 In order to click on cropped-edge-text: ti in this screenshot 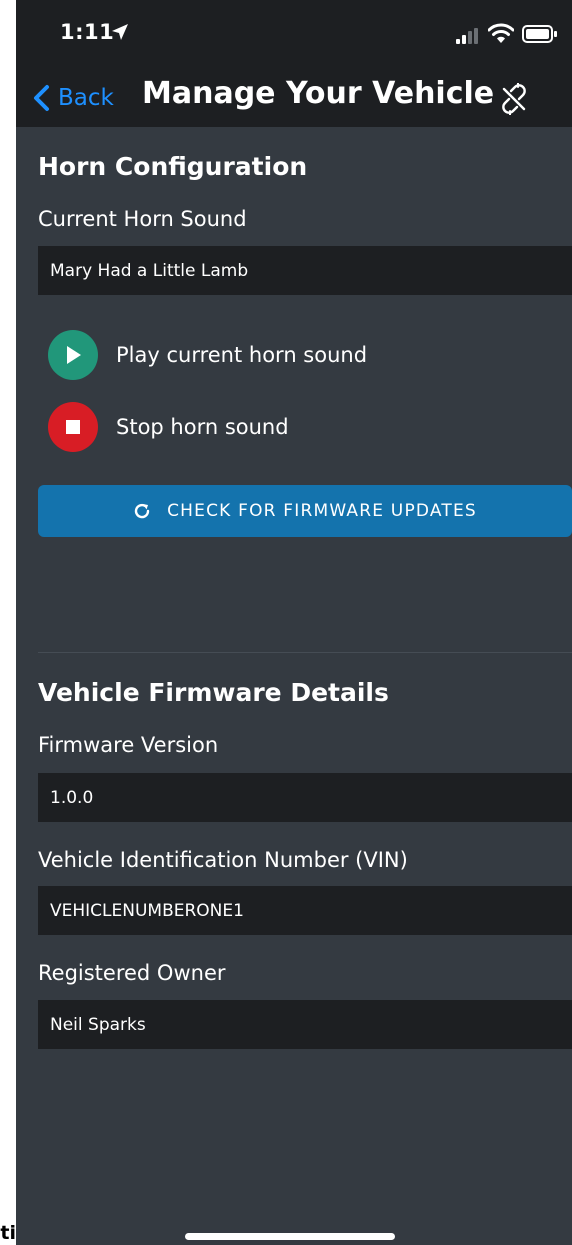, I will do `click(8, 1233)`.